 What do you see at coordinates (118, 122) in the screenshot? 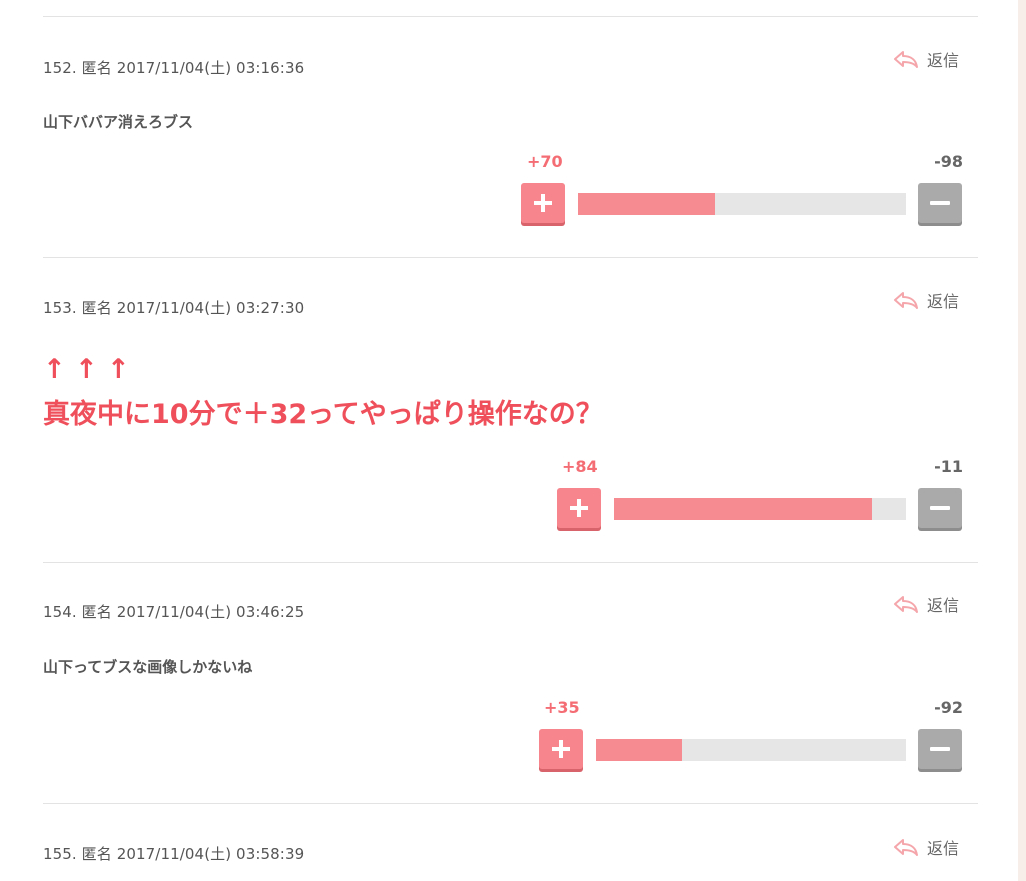
I see `comment-body: 山下ババア消えろブス` at bounding box center [118, 122].